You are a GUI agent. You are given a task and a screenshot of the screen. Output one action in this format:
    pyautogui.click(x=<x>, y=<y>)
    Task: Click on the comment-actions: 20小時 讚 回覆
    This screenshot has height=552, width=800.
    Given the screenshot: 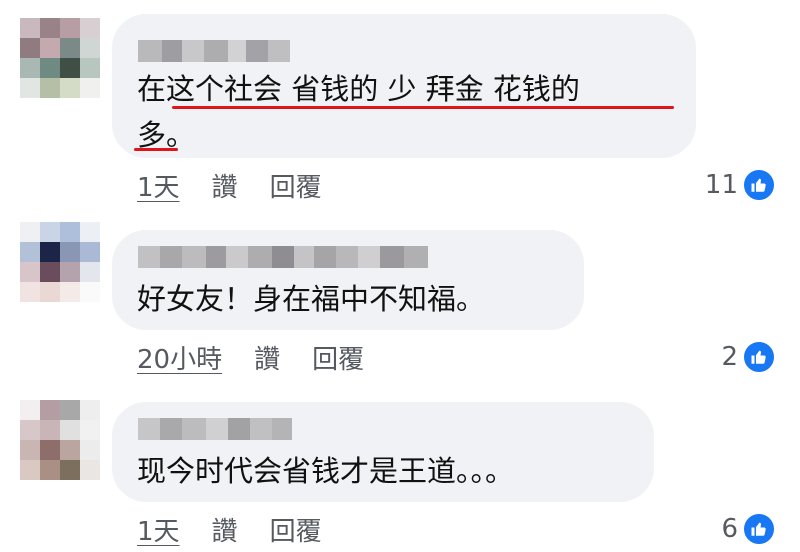 What is the action you would take?
    pyautogui.click(x=250, y=358)
    